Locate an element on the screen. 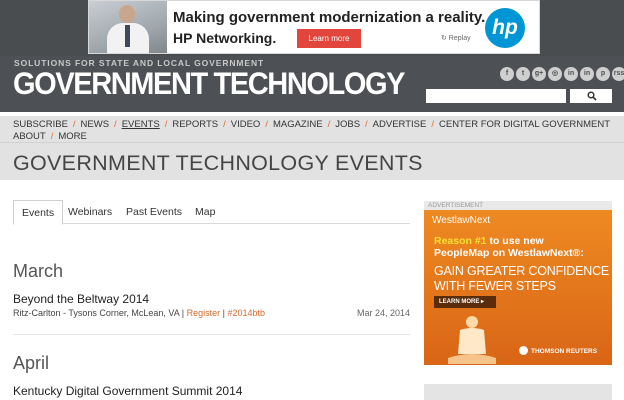 The width and height of the screenshot is (624, 400). event-tabs: Events Webinars Past Events Map is located at coordinates (211, 212).